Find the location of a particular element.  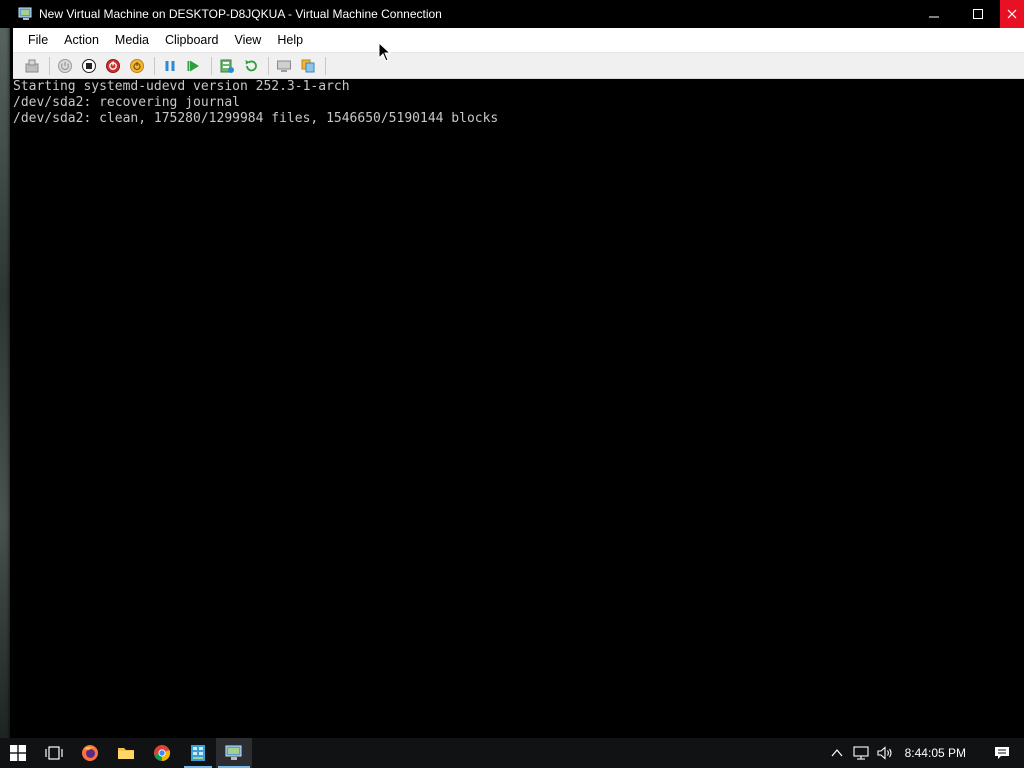

hyper-v-manager-button is located at coordinates (198, 753).